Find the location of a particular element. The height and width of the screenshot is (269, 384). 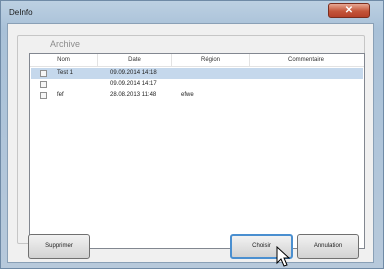

column-header-date: Date is located at coordinates (135, 60).